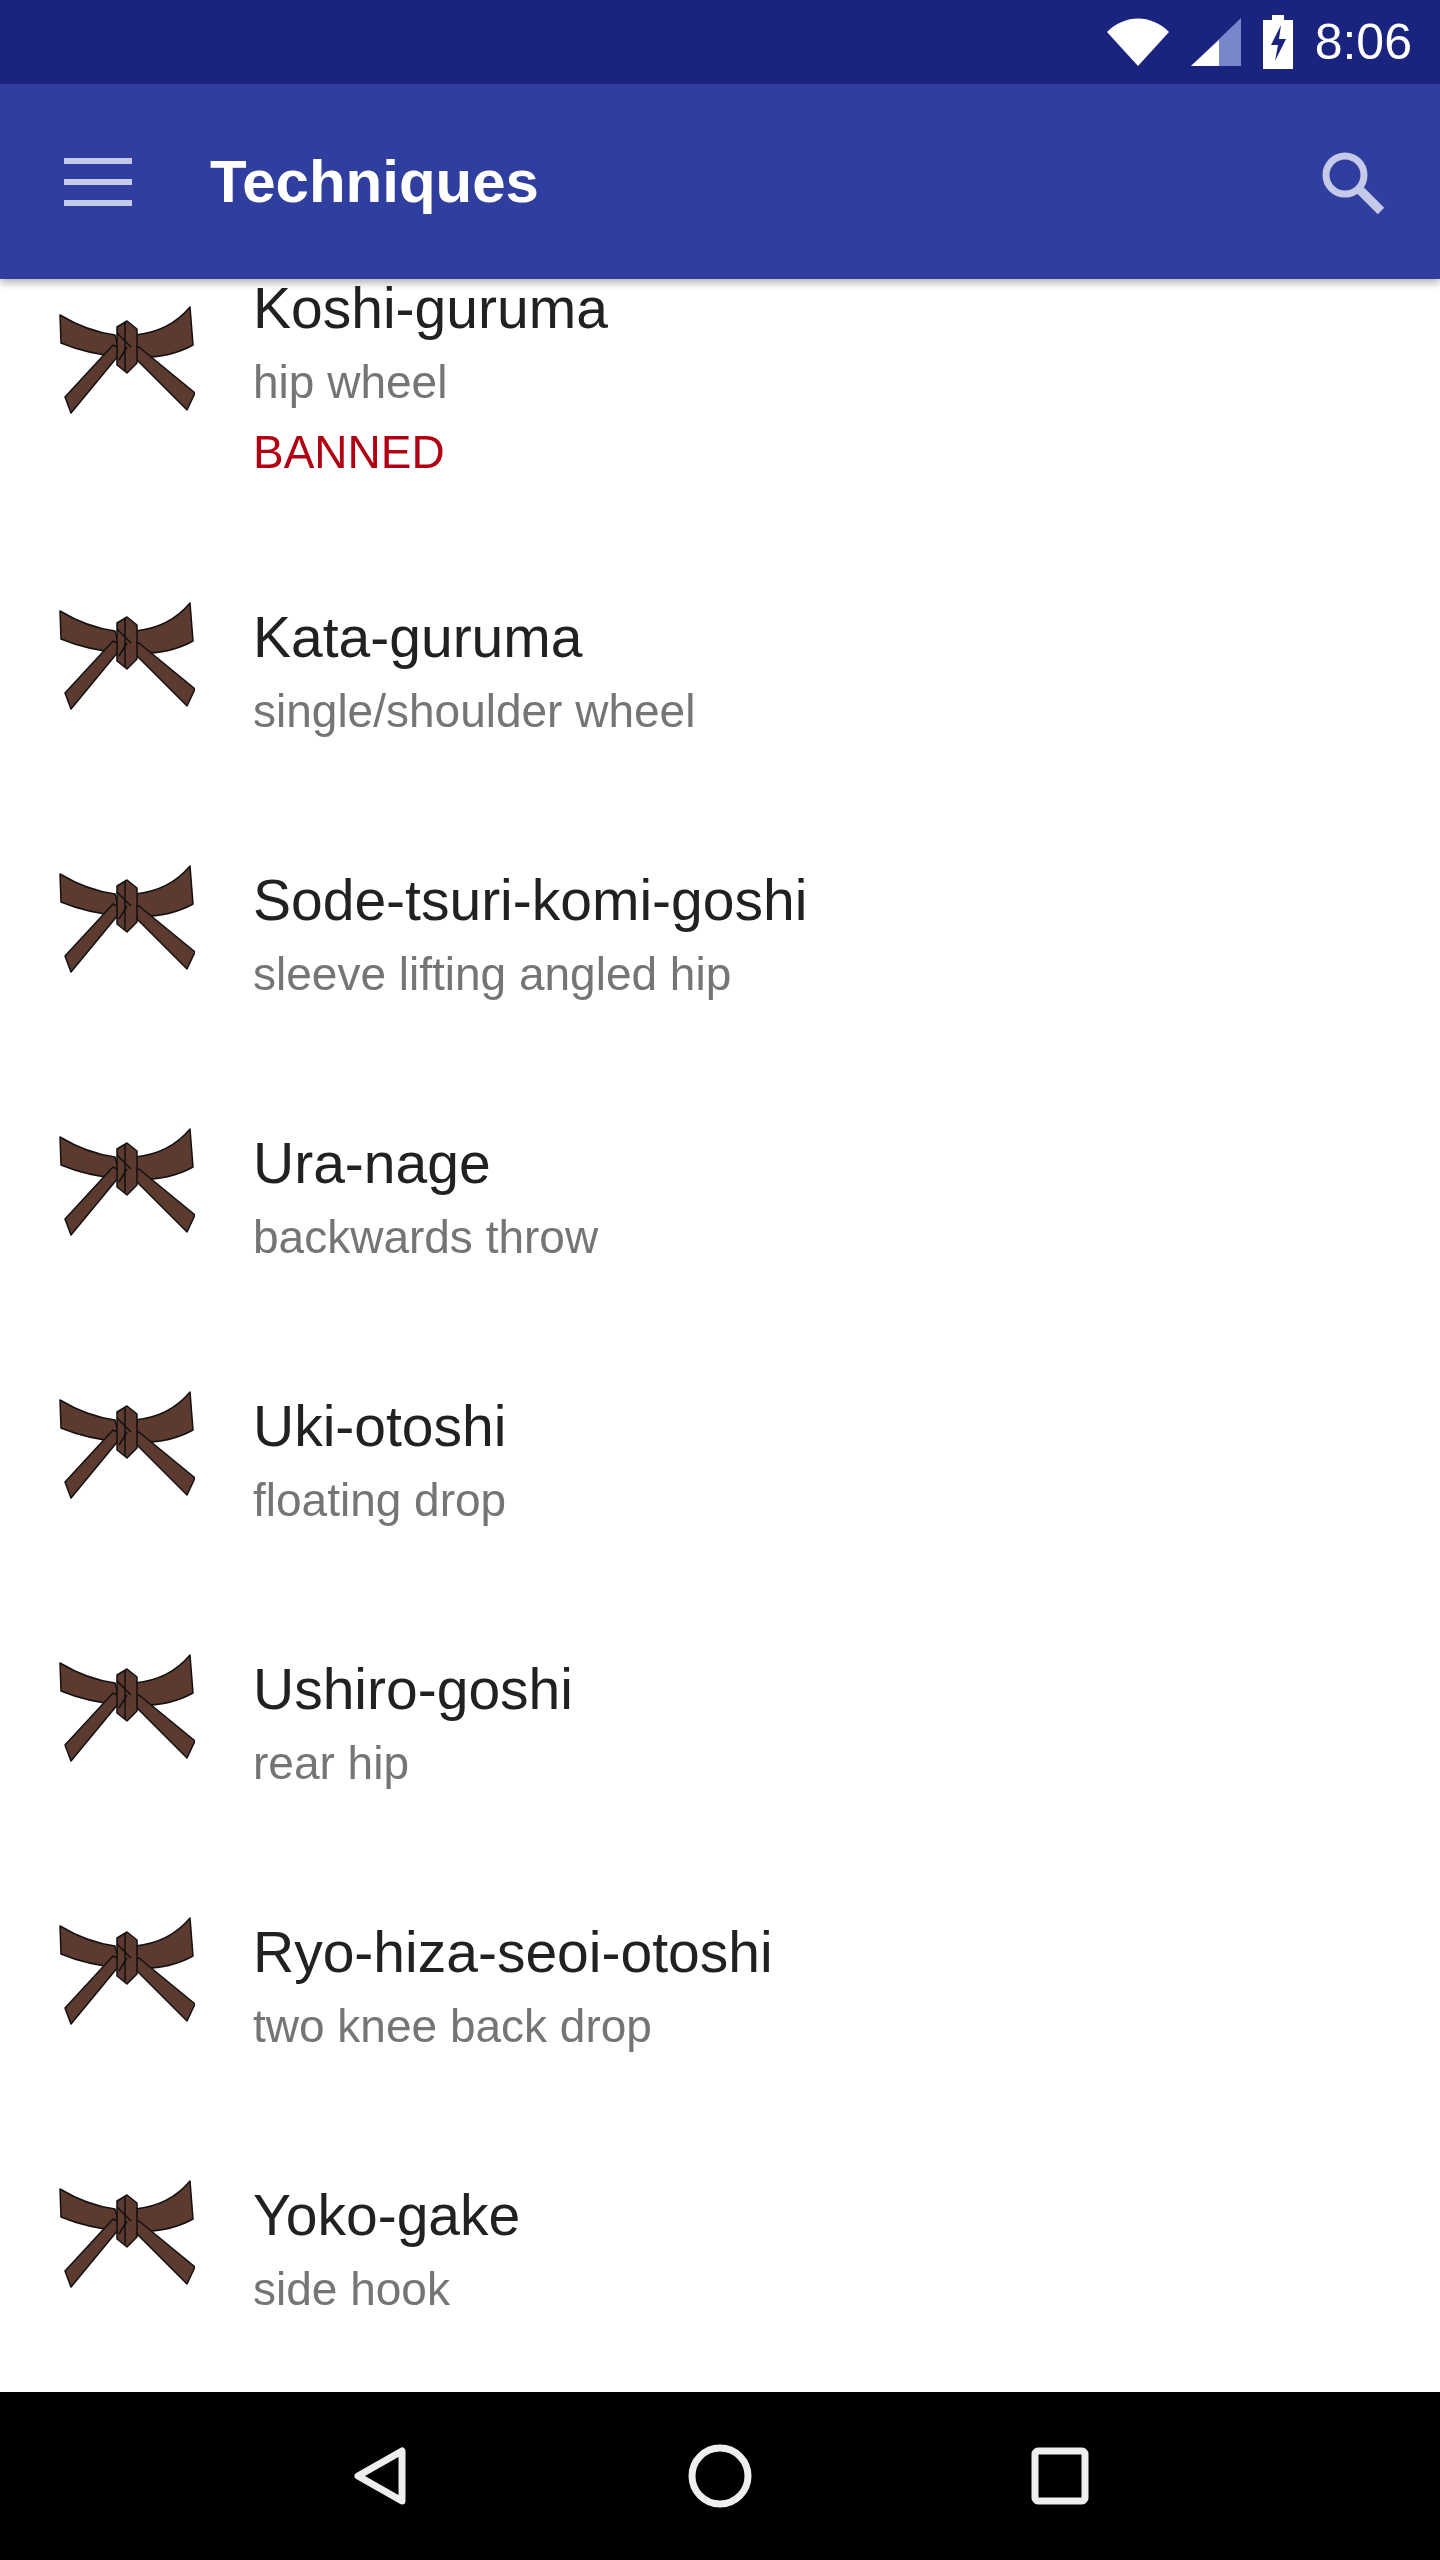  Describe the element at coordinates (453, 2026) in the screenshot. I see `technique-translation: two knee back drop` at that location.